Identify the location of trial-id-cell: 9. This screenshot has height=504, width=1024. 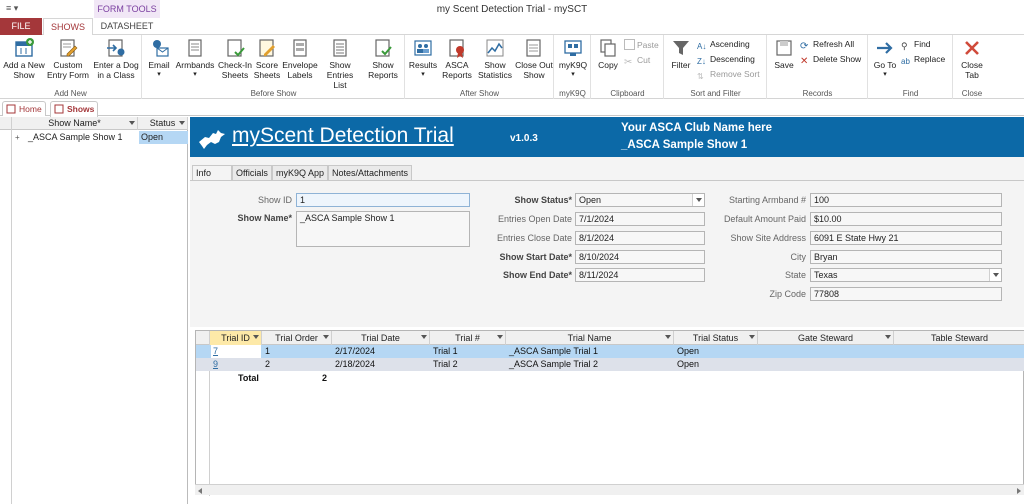
(236, 364).